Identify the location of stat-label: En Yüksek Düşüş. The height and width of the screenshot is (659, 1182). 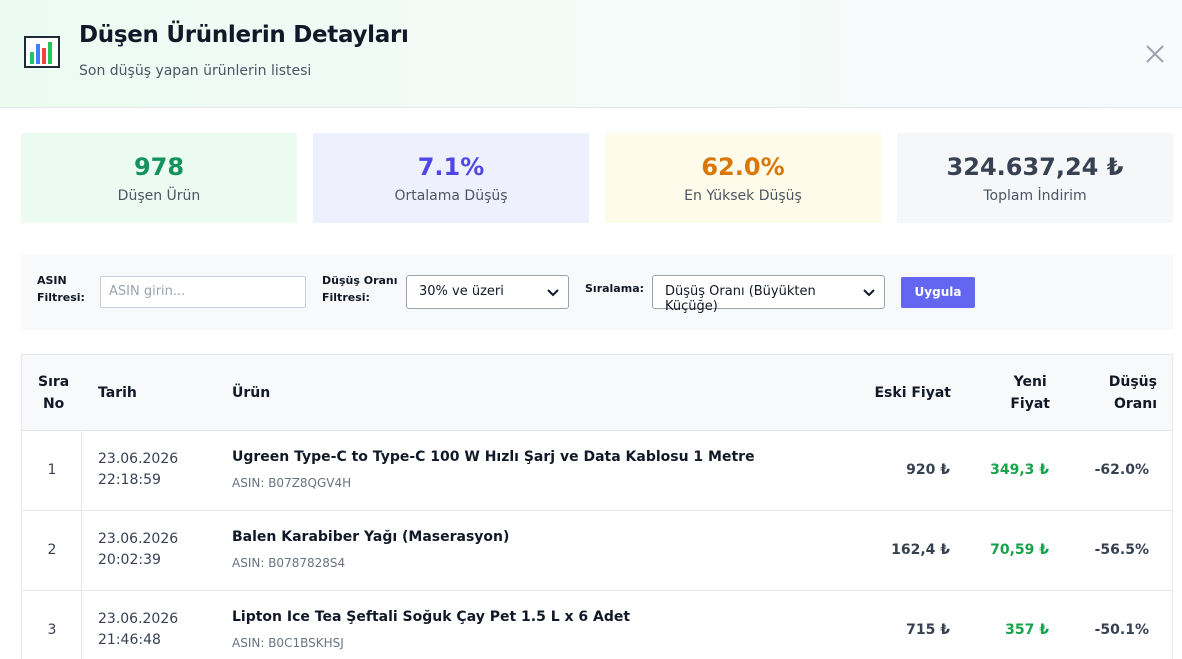
(743, 196).